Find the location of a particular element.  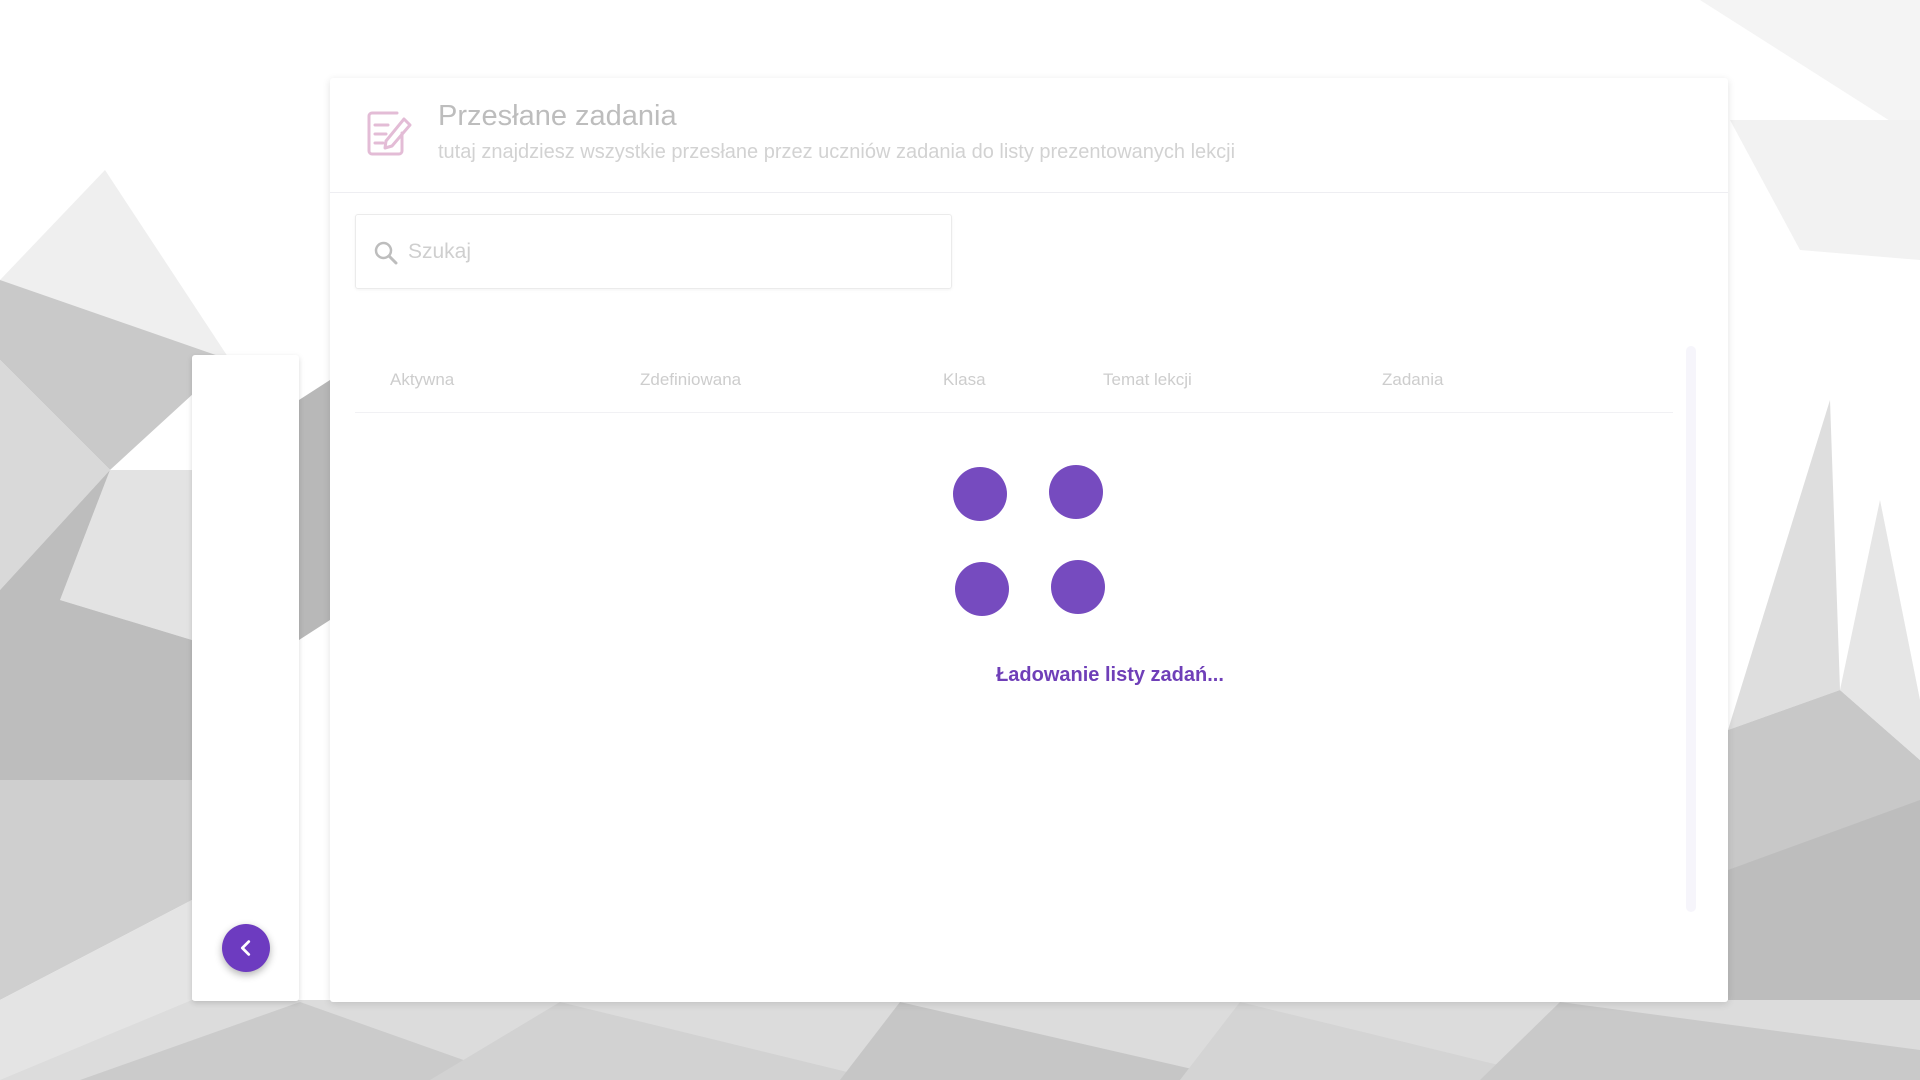

search-box is located at coordinates (653, 251).